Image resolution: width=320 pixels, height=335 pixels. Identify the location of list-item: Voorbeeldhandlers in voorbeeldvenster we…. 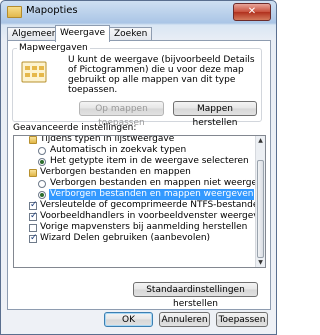
(139, 216).